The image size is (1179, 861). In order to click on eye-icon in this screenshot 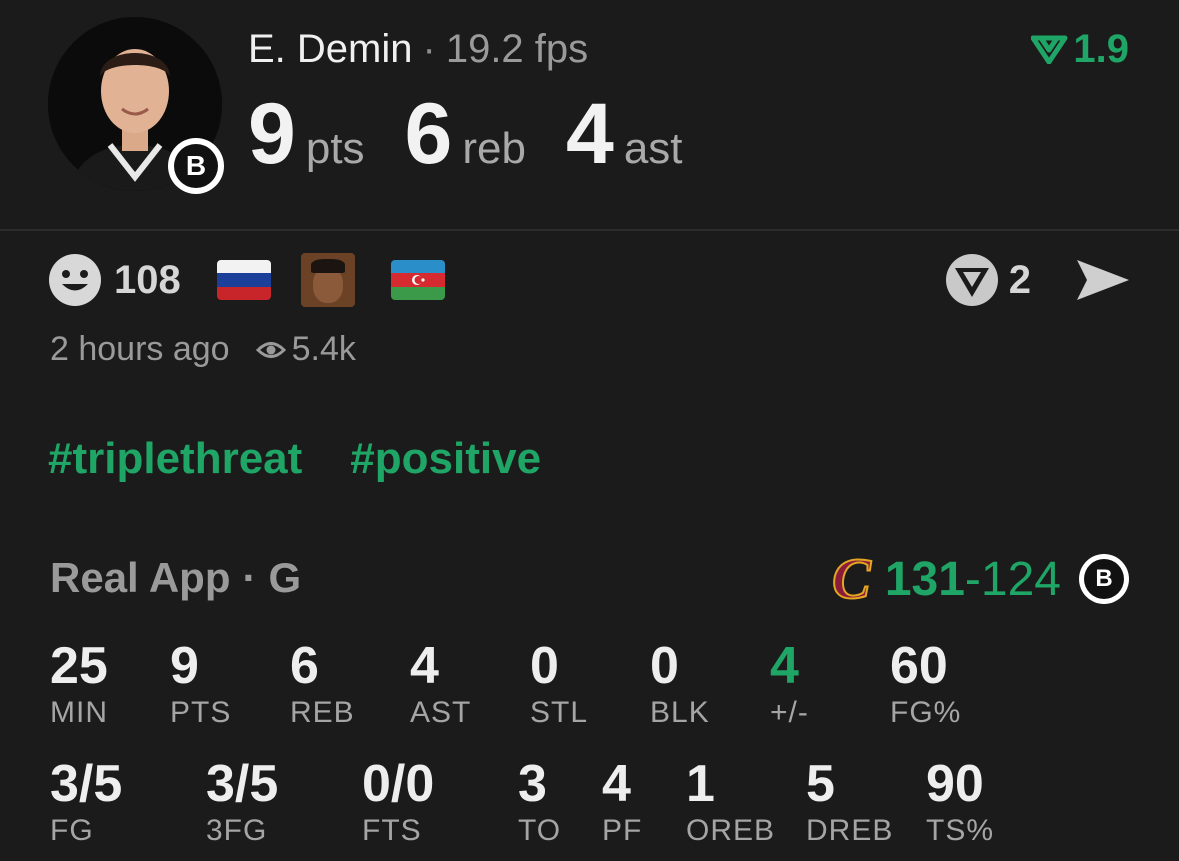, I will do `click(270, 349)`.